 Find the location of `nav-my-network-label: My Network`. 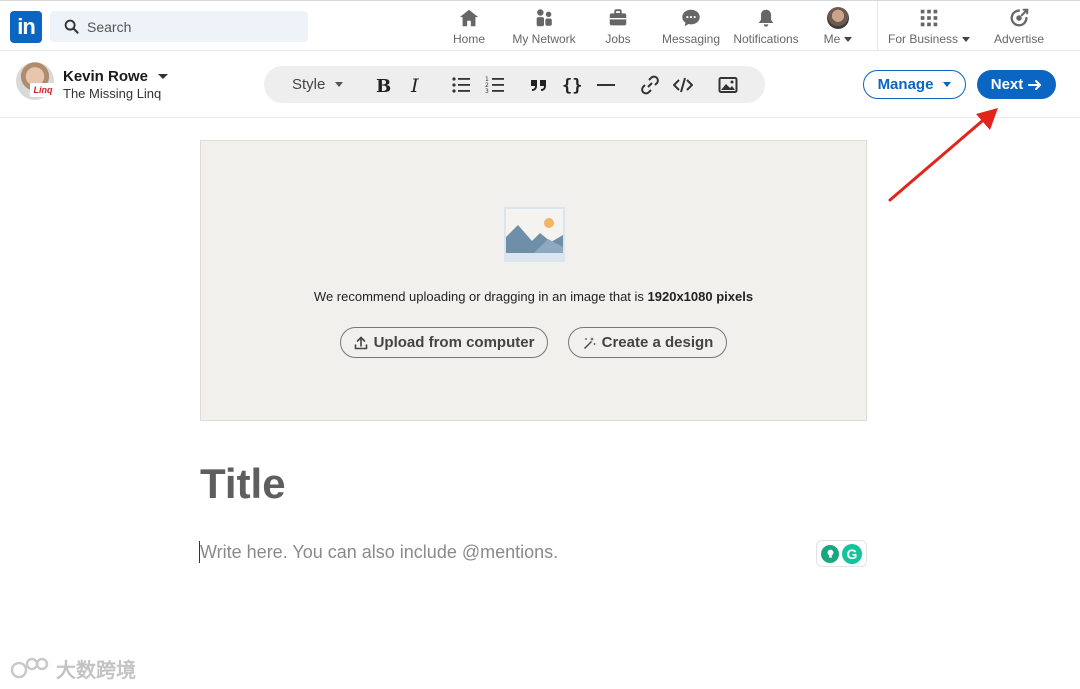

nav-my-network-label: My Network is located at coordinates (544, 39).